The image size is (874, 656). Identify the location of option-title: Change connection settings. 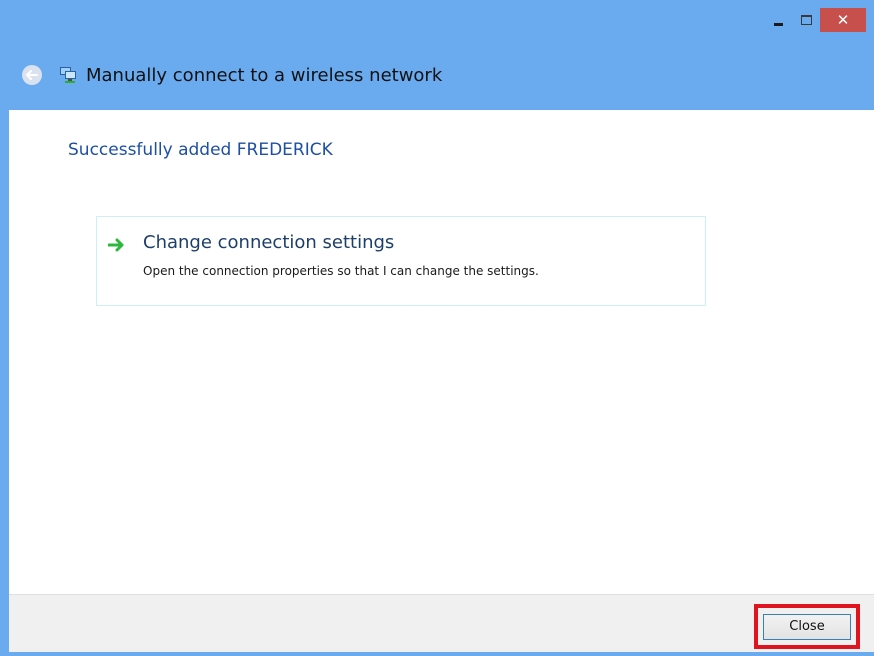
(269, 242).